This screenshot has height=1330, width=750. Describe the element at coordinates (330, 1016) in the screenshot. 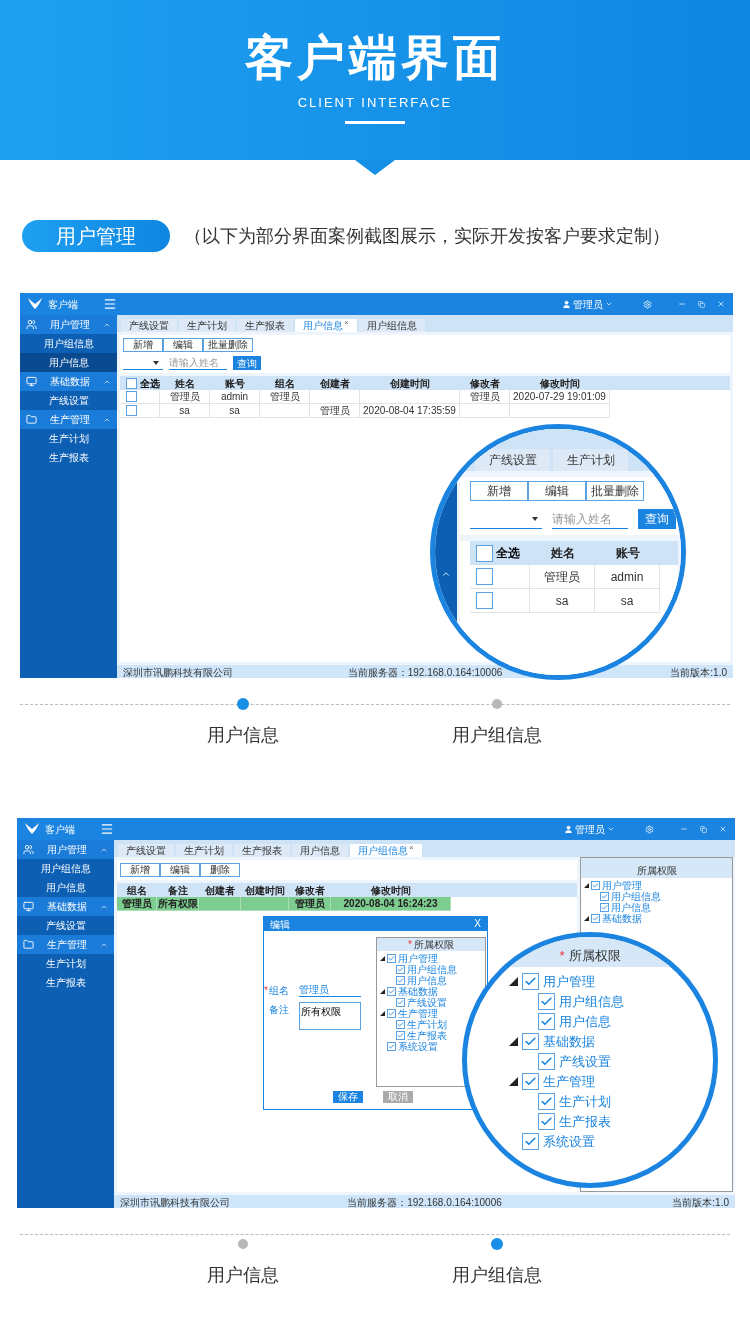

I see `remark-field: 所有权限` at that location.